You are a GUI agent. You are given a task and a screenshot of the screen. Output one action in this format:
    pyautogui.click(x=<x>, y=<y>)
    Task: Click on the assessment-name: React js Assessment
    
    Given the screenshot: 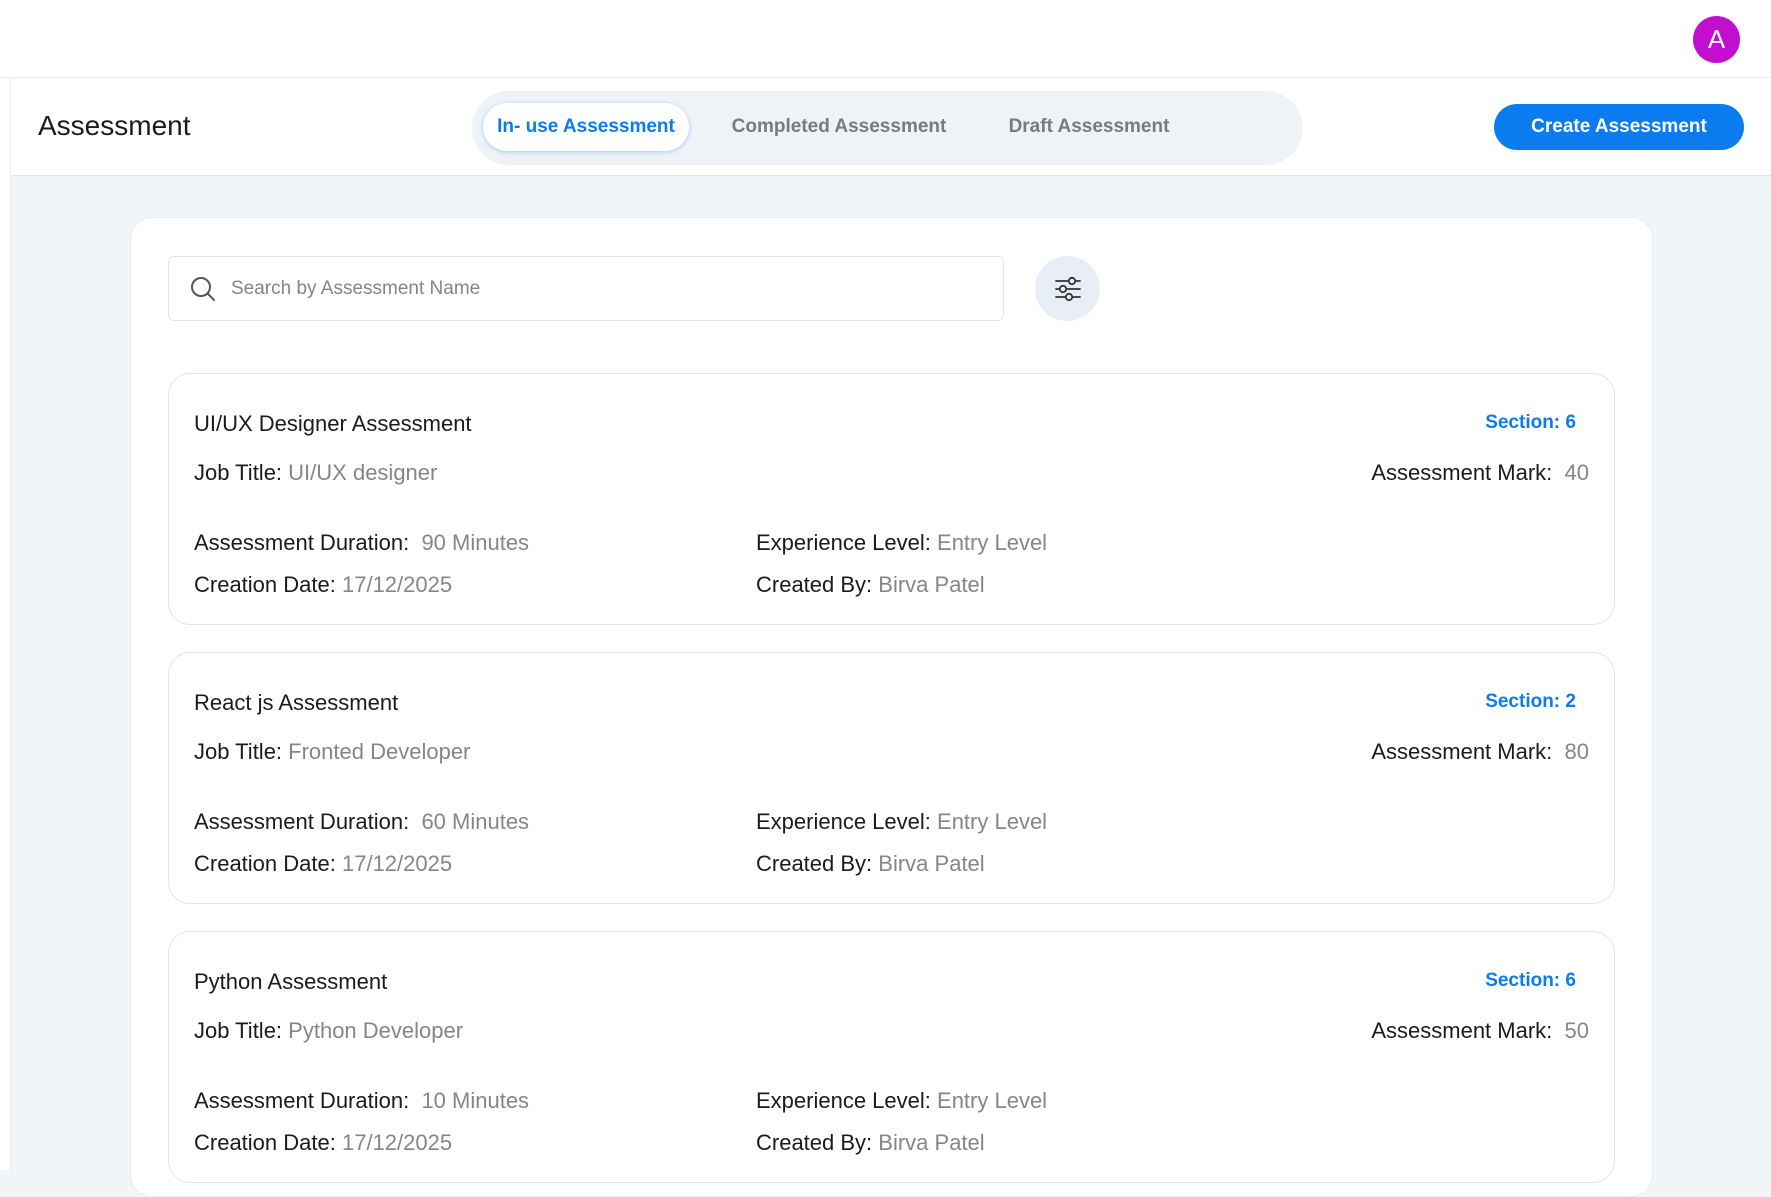 What is the action you would take?
    pyautogui.click(x=296, y=702)
    